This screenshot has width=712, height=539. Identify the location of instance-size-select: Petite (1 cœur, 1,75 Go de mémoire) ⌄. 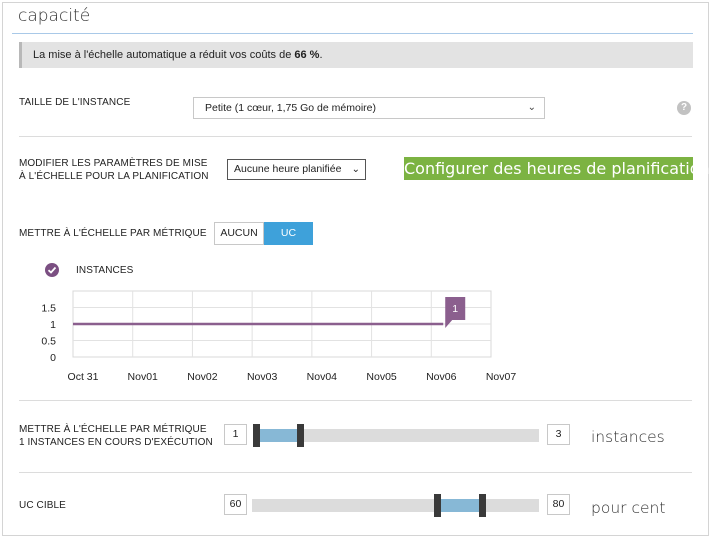
(369, 108).